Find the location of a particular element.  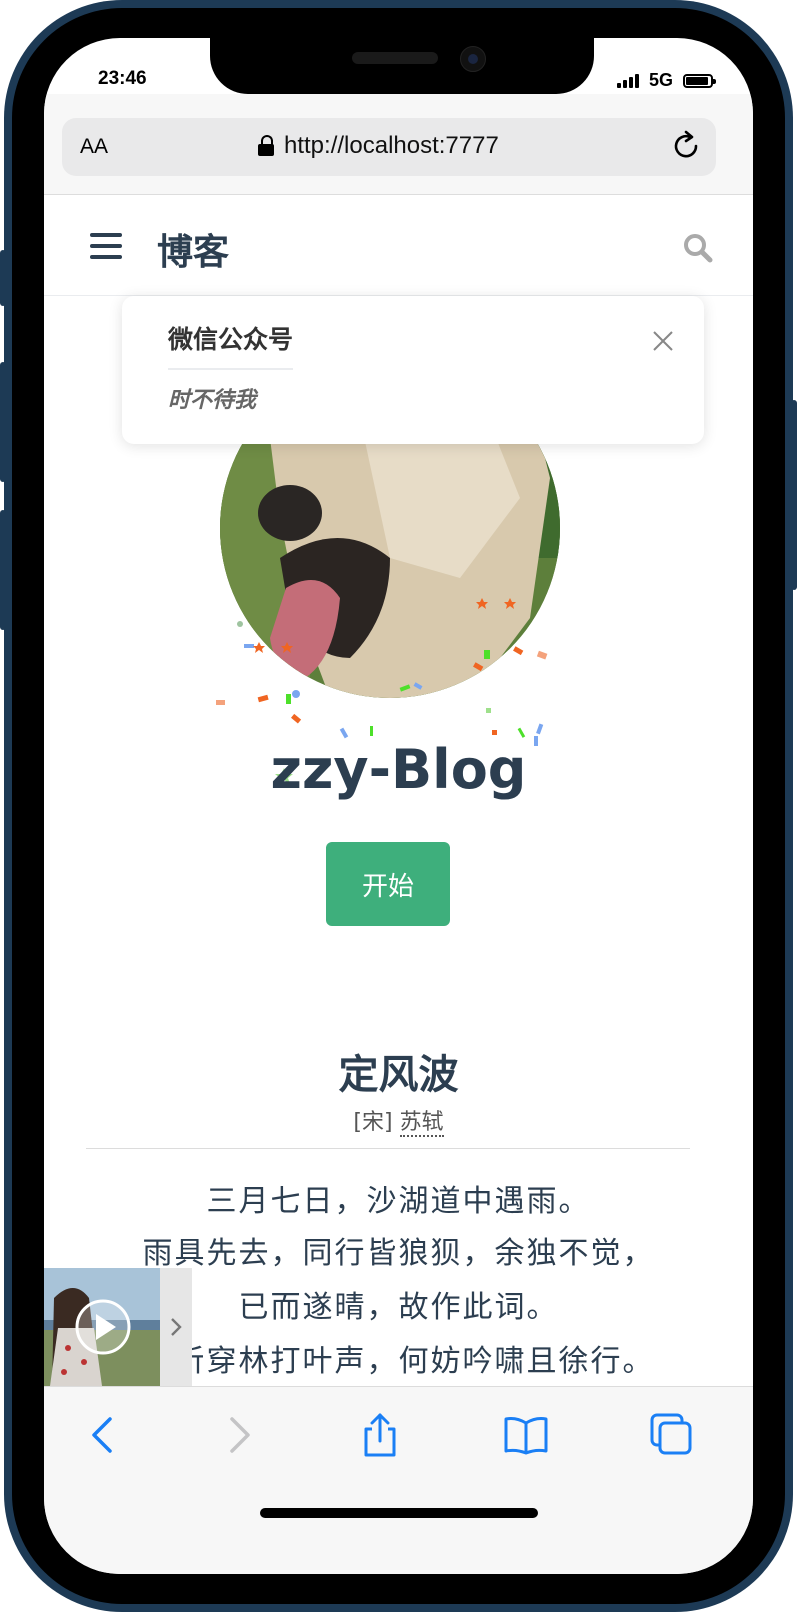

url-display: http://localhost:7777 is located at coordinates (378, 146).